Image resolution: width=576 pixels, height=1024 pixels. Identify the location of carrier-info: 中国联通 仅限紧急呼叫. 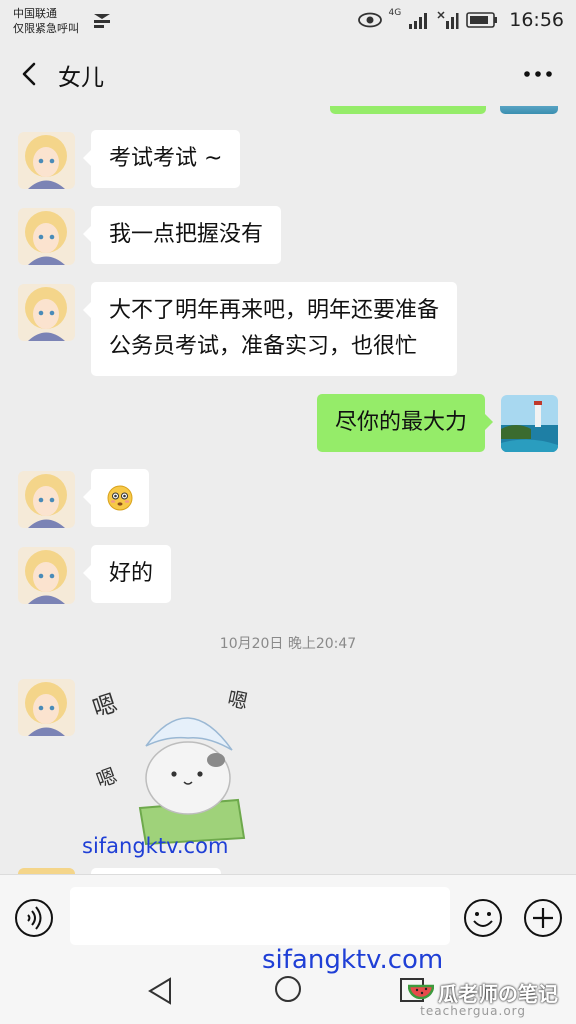
(46, 21).